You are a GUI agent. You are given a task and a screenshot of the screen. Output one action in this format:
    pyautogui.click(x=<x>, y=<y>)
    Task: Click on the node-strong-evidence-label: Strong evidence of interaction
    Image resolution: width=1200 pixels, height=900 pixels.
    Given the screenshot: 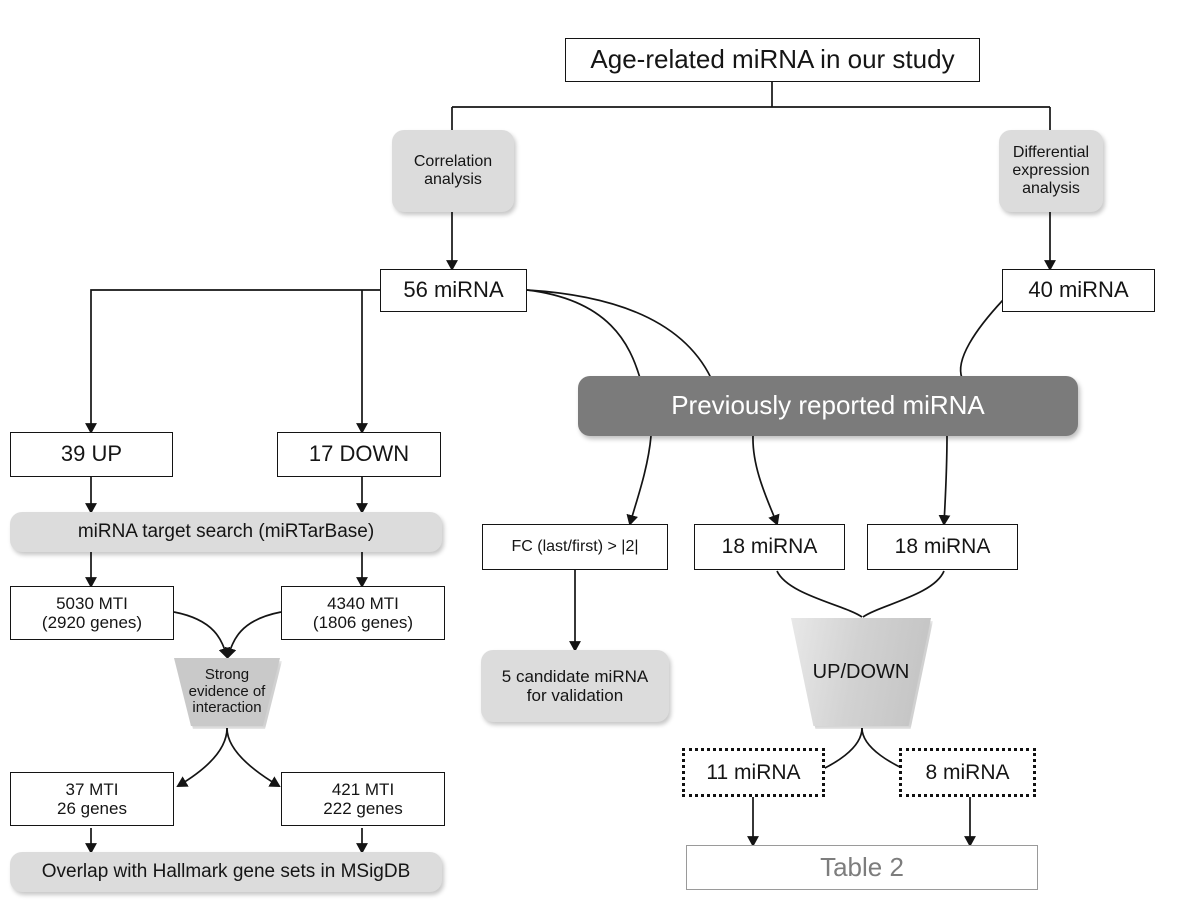 What is the action you would take?
    pyautogui.click(x=227, y=691)
    